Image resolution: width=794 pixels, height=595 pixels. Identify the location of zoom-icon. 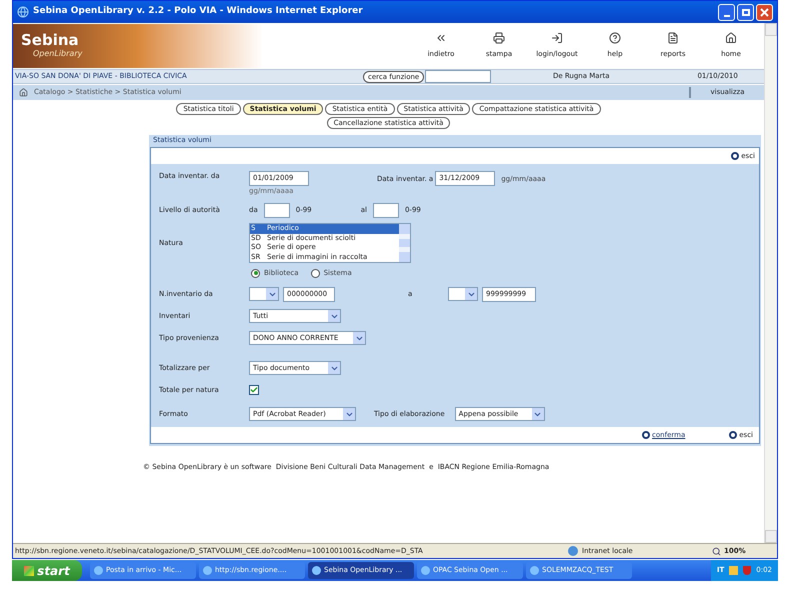
(716, 551).